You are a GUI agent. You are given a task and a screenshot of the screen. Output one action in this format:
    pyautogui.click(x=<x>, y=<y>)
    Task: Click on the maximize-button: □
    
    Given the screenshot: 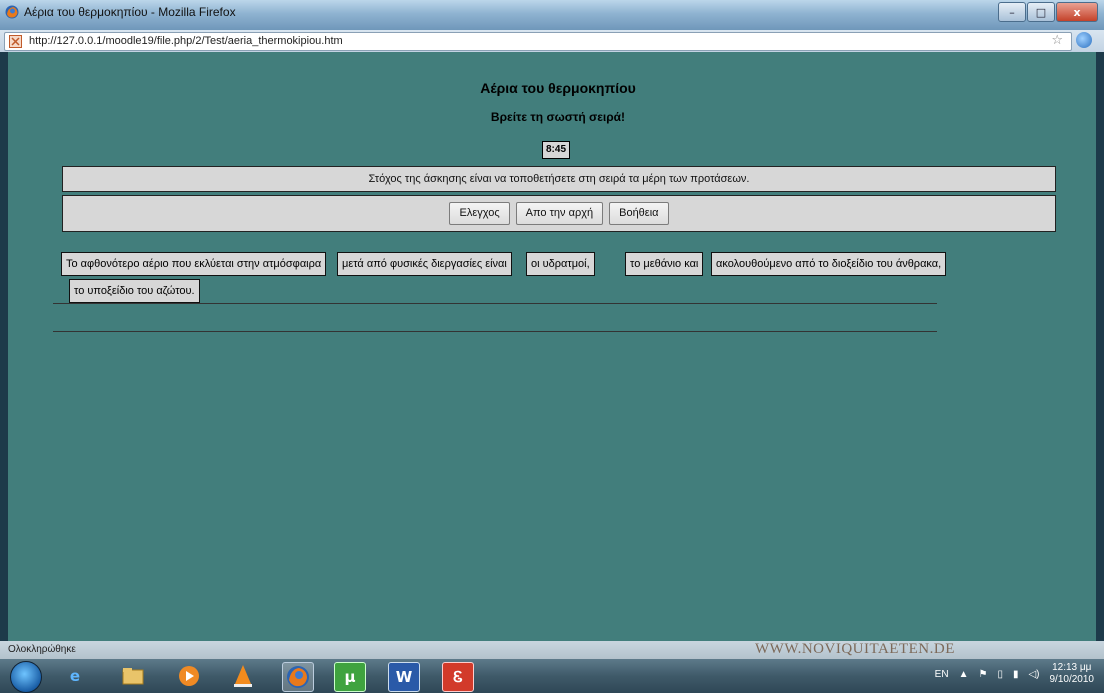 What is the action you would take?
    pyautogui.click(x=1041, y=12)
    